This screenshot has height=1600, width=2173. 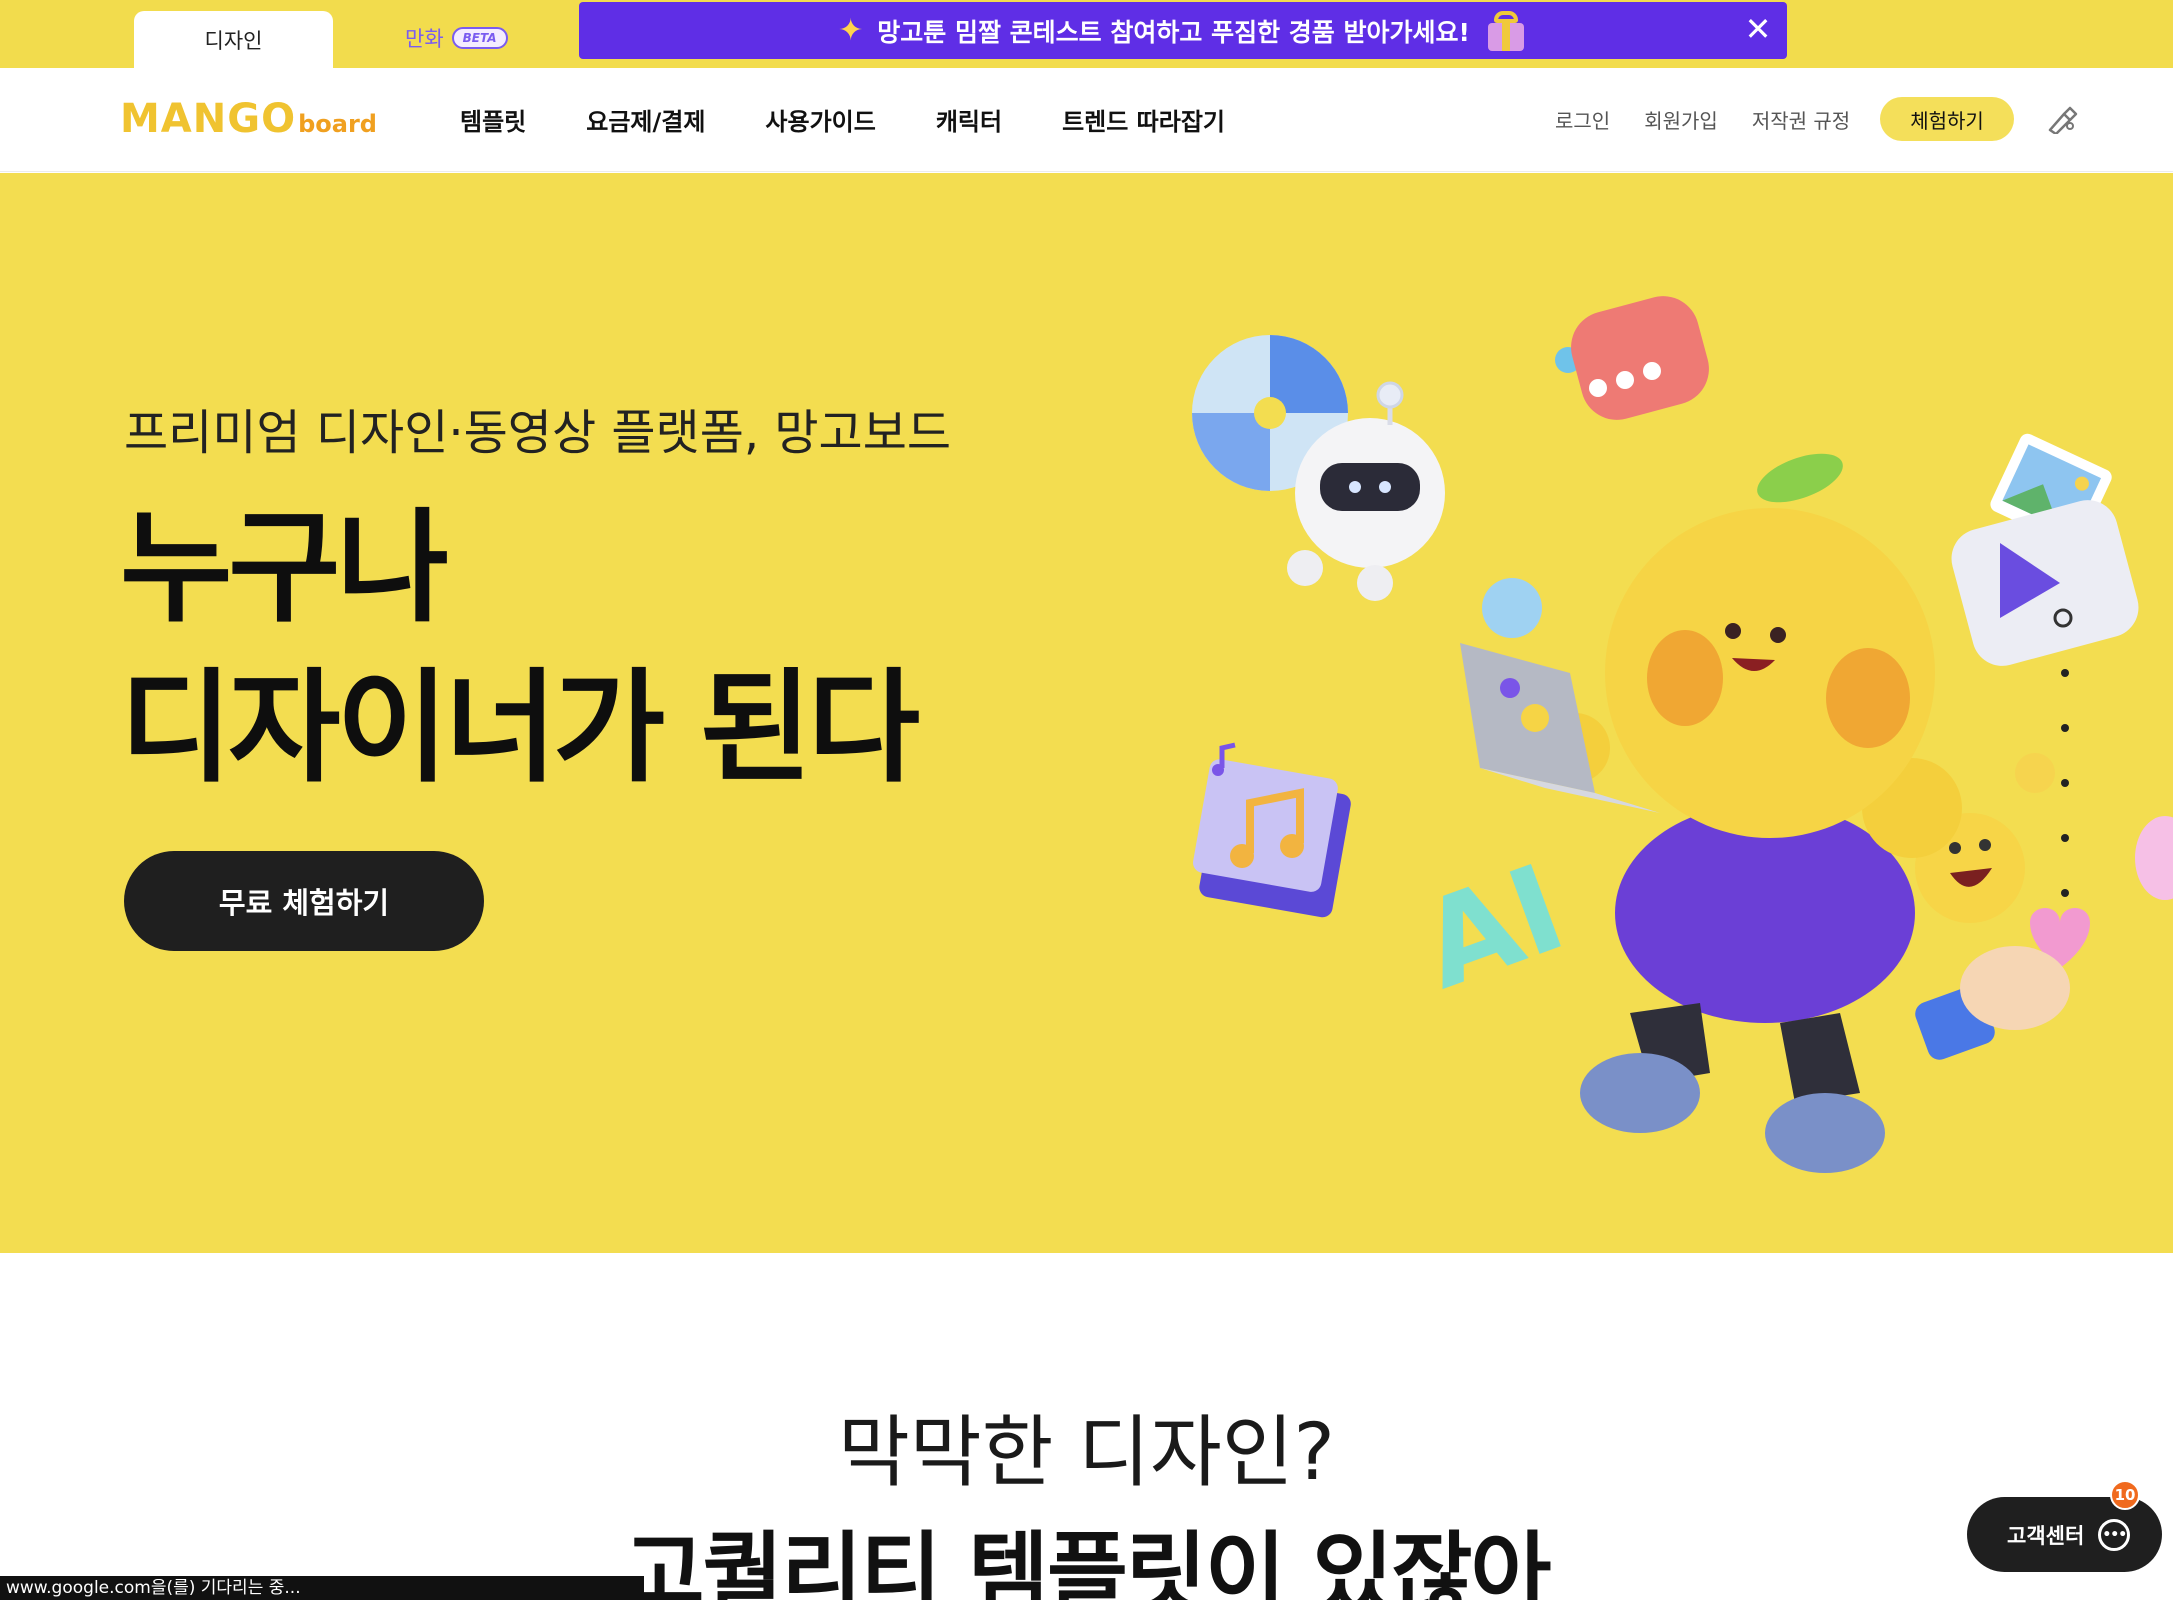 I want to click on nav-pricing: 요금제/결제, so click(x=645, y=119).